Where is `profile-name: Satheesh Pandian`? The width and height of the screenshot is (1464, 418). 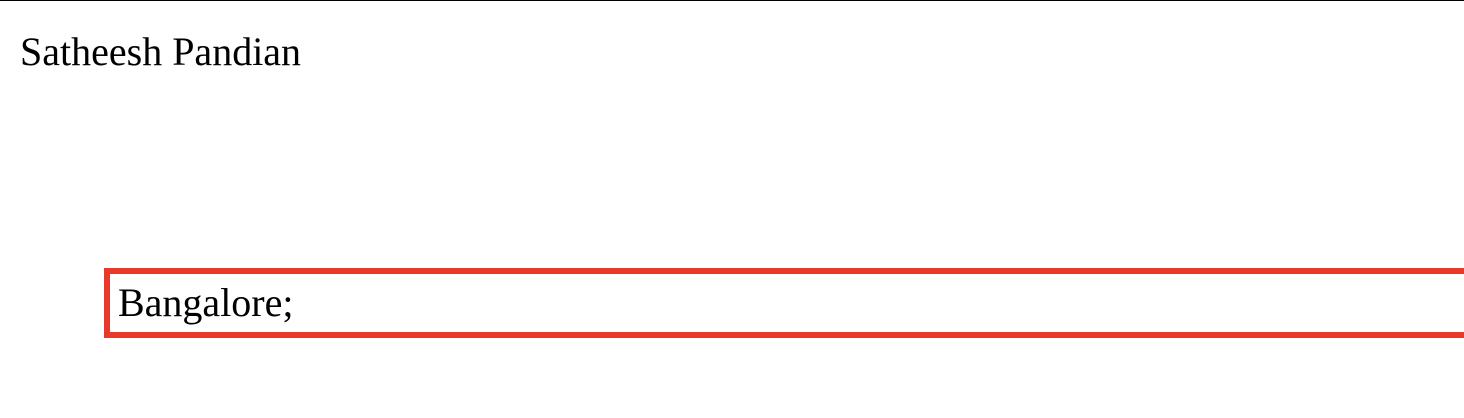 profile-name: Satheesh Pandian is located at coordinates (161, 51).